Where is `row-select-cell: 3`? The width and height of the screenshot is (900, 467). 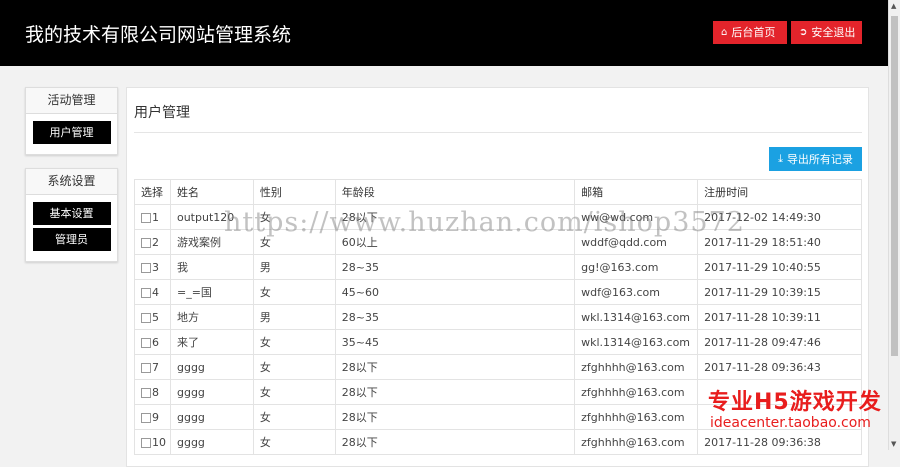
row-select-cell: 3 is located at coordinates (152, 267).